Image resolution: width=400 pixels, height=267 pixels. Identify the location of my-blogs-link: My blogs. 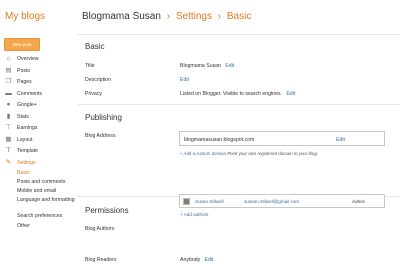
(25, 16).